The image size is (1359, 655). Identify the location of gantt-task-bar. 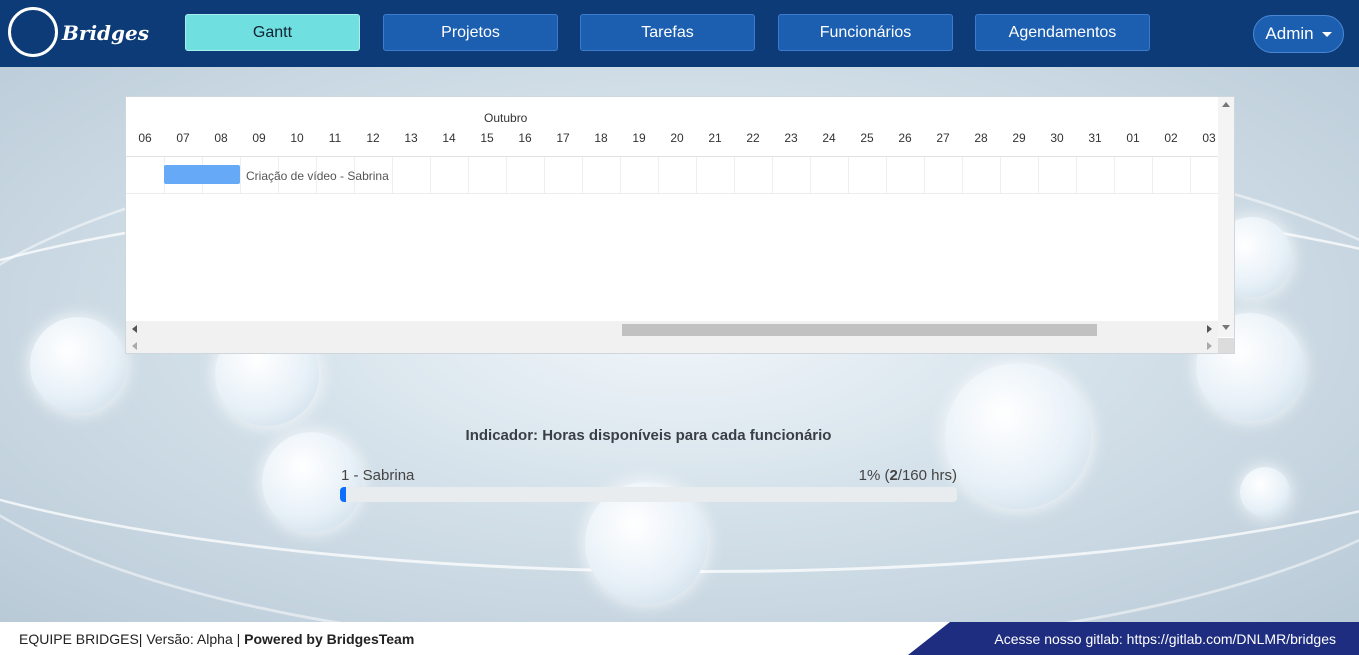
(202, 174).